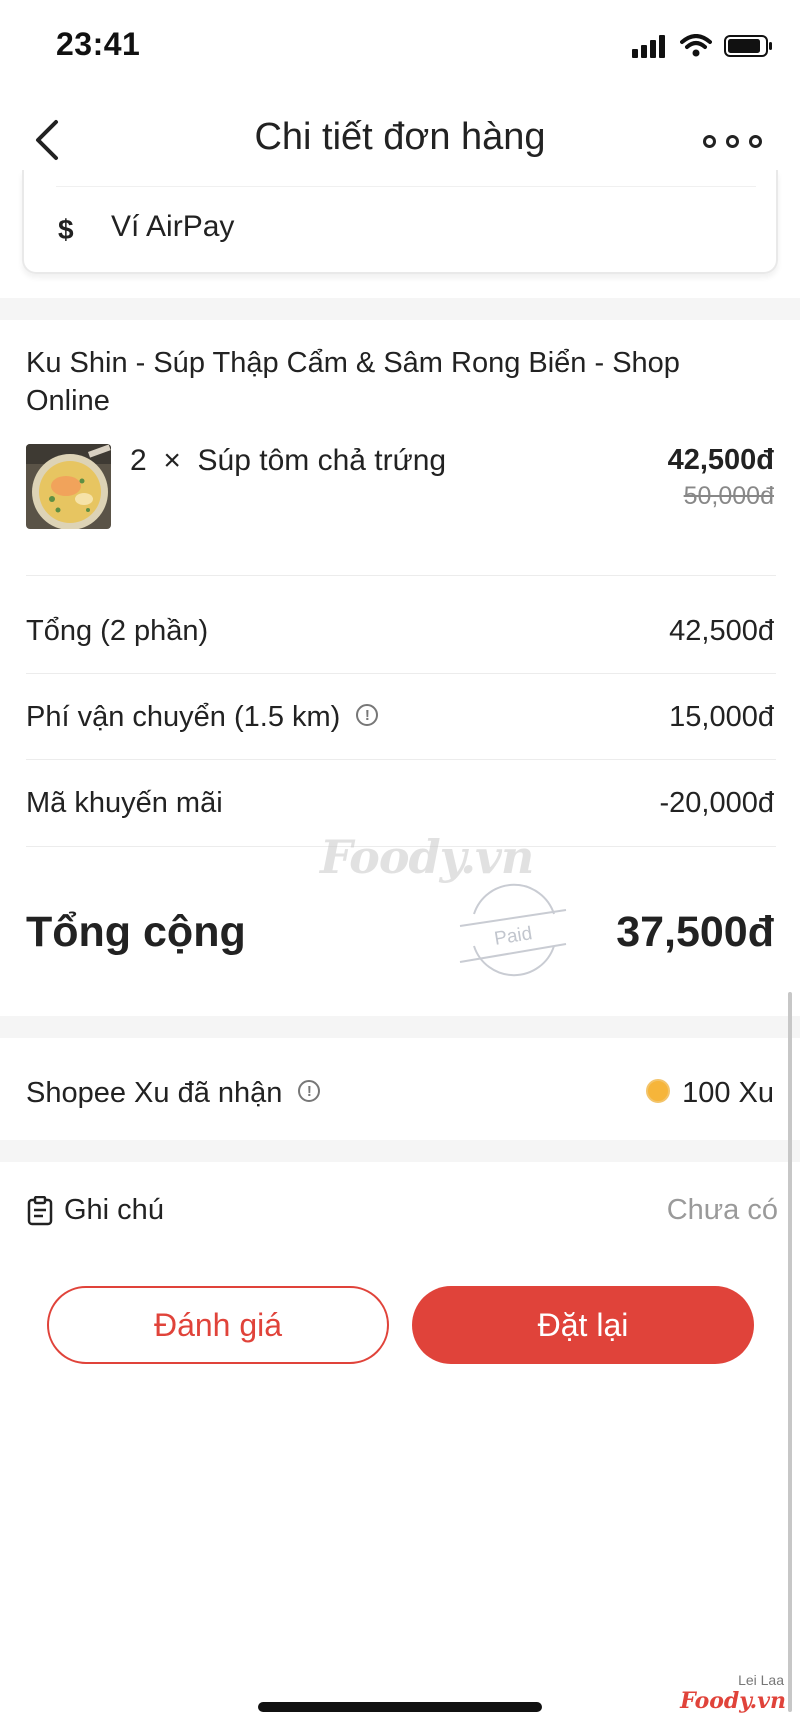 Image resolution: width=800 pixels, height=1731 pixels. I want to click on more-options-button, so click(732, 141).